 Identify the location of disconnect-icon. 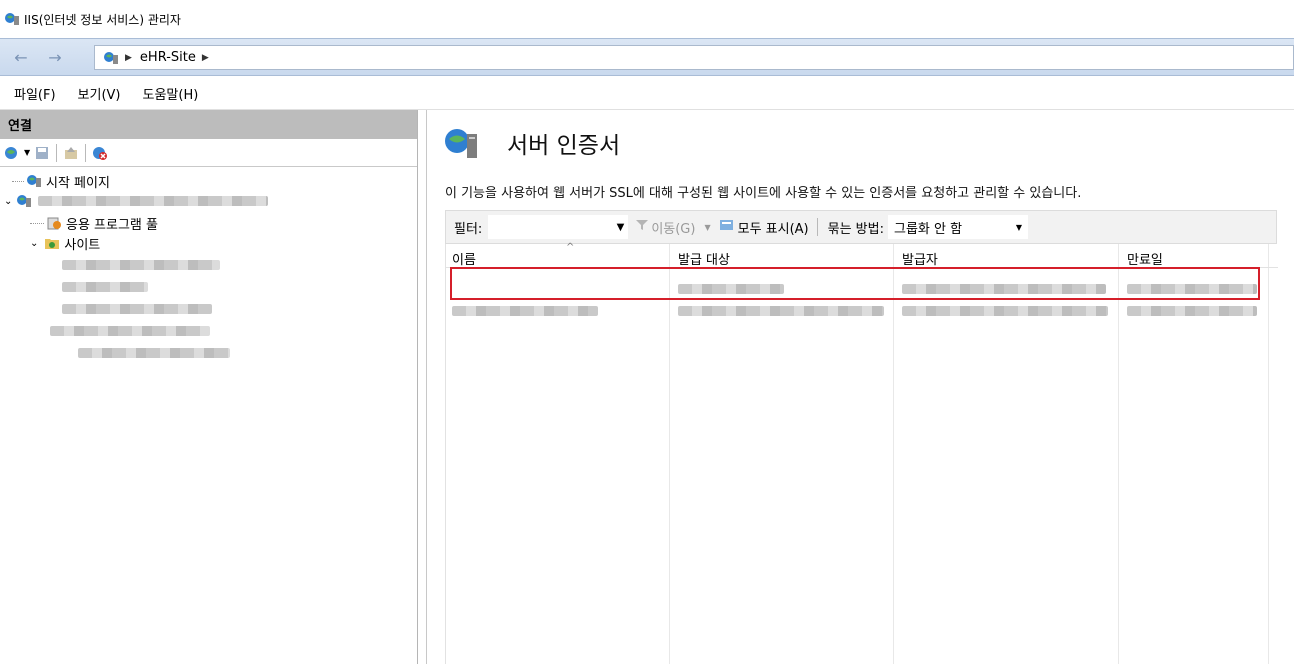
(100, 153).